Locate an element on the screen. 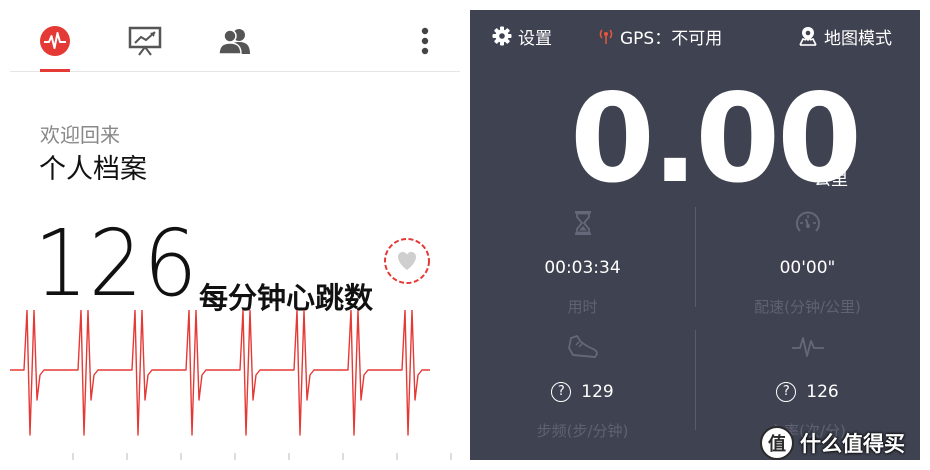  gear-icon is located at coordinates (502, 36).